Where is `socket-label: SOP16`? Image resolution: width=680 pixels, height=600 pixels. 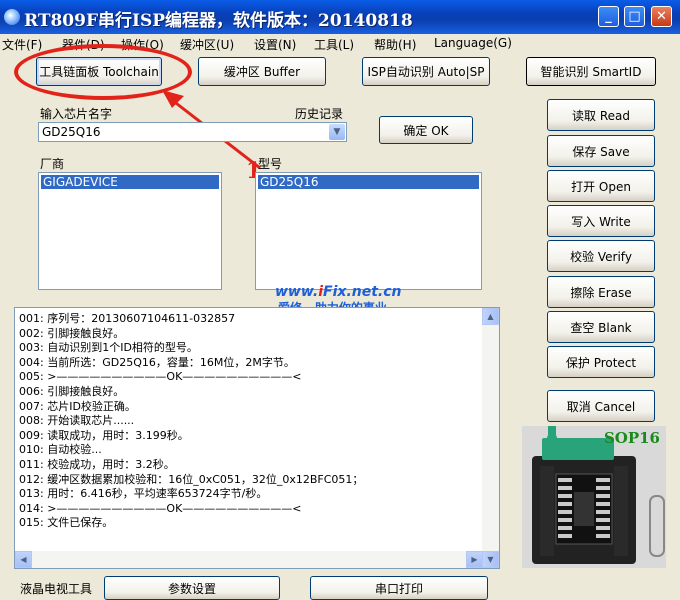
socket-label: SOP16 is located at coordinates (631, 438).